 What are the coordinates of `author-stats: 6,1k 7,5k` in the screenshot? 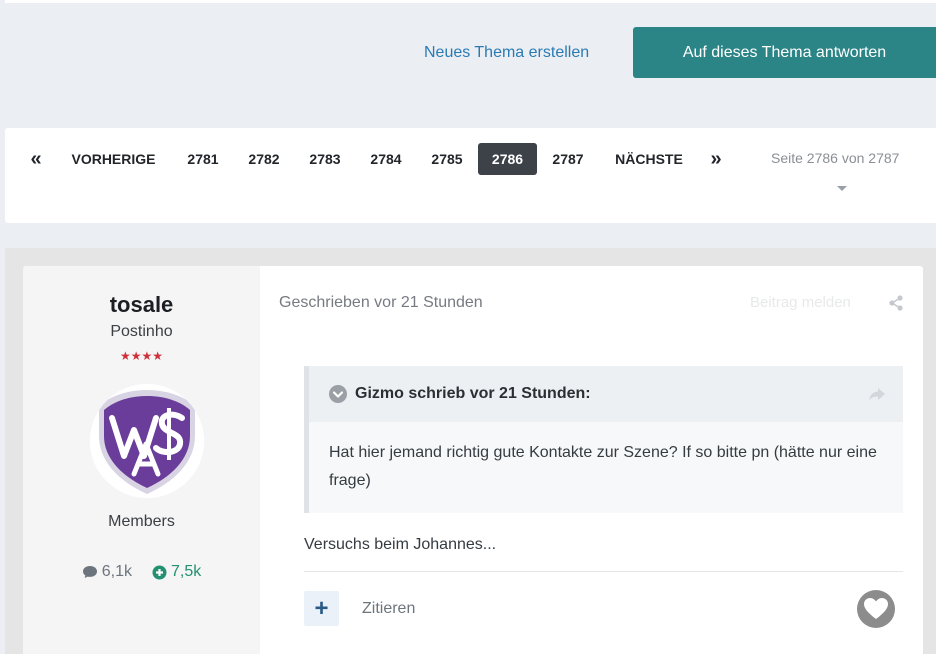 It's located at (141, 572).